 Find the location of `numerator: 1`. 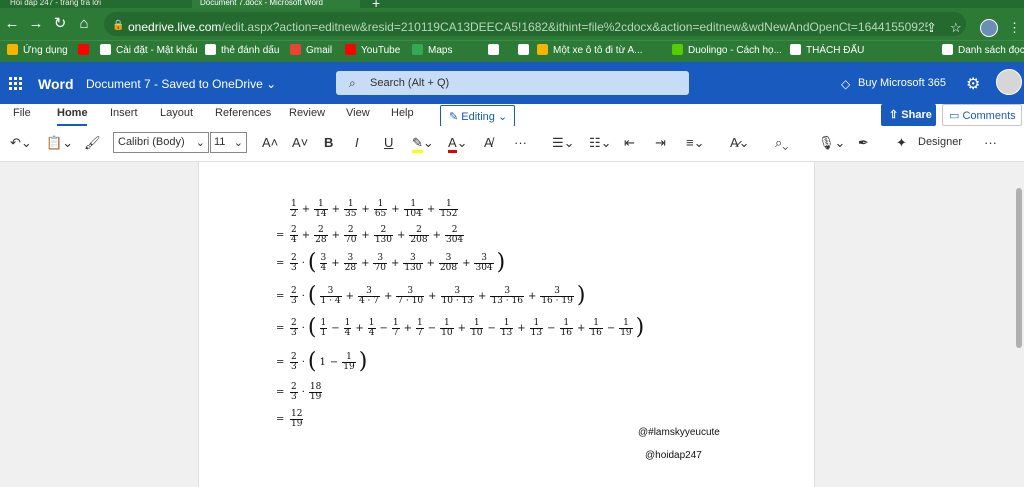

numerator: 1 is located at coordinates (626, 322).